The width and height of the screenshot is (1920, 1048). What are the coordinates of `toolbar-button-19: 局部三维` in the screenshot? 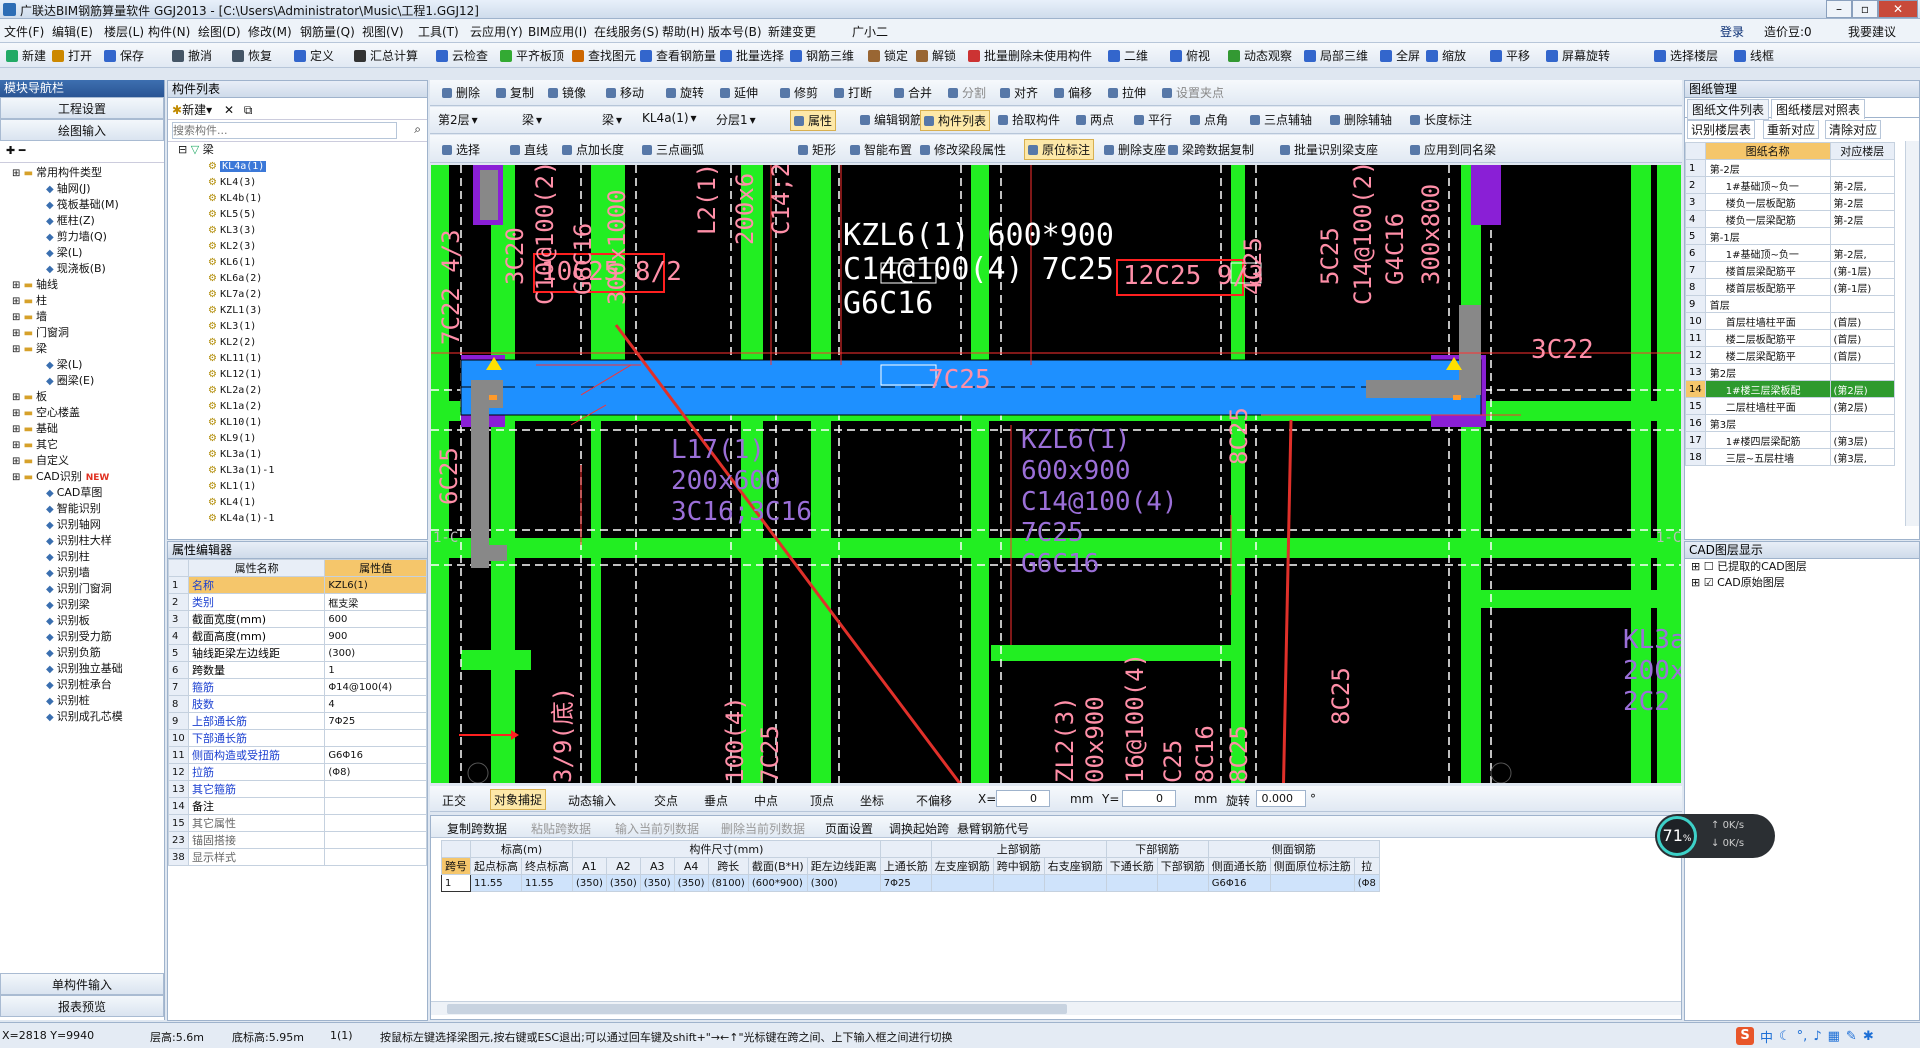 It's located at (1336, 55).